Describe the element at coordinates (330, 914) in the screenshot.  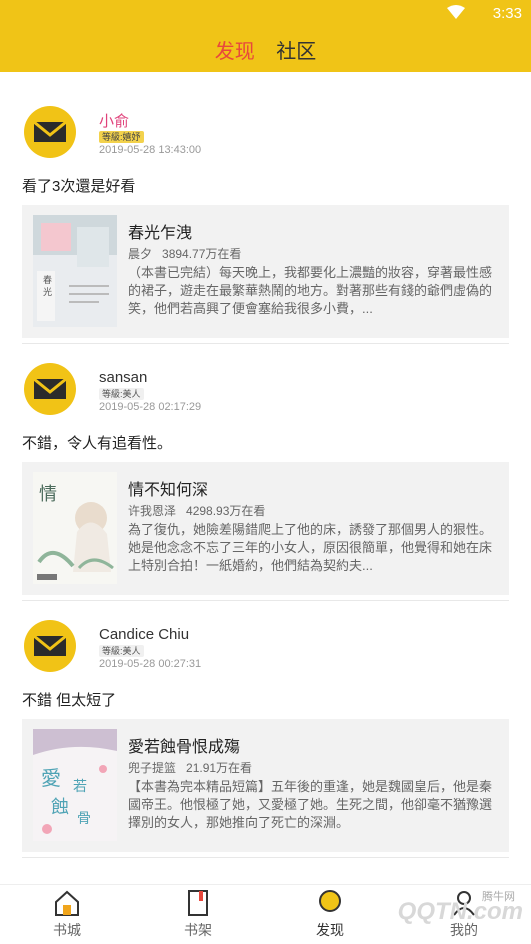
I see `nav-discover: 发现` at that location.